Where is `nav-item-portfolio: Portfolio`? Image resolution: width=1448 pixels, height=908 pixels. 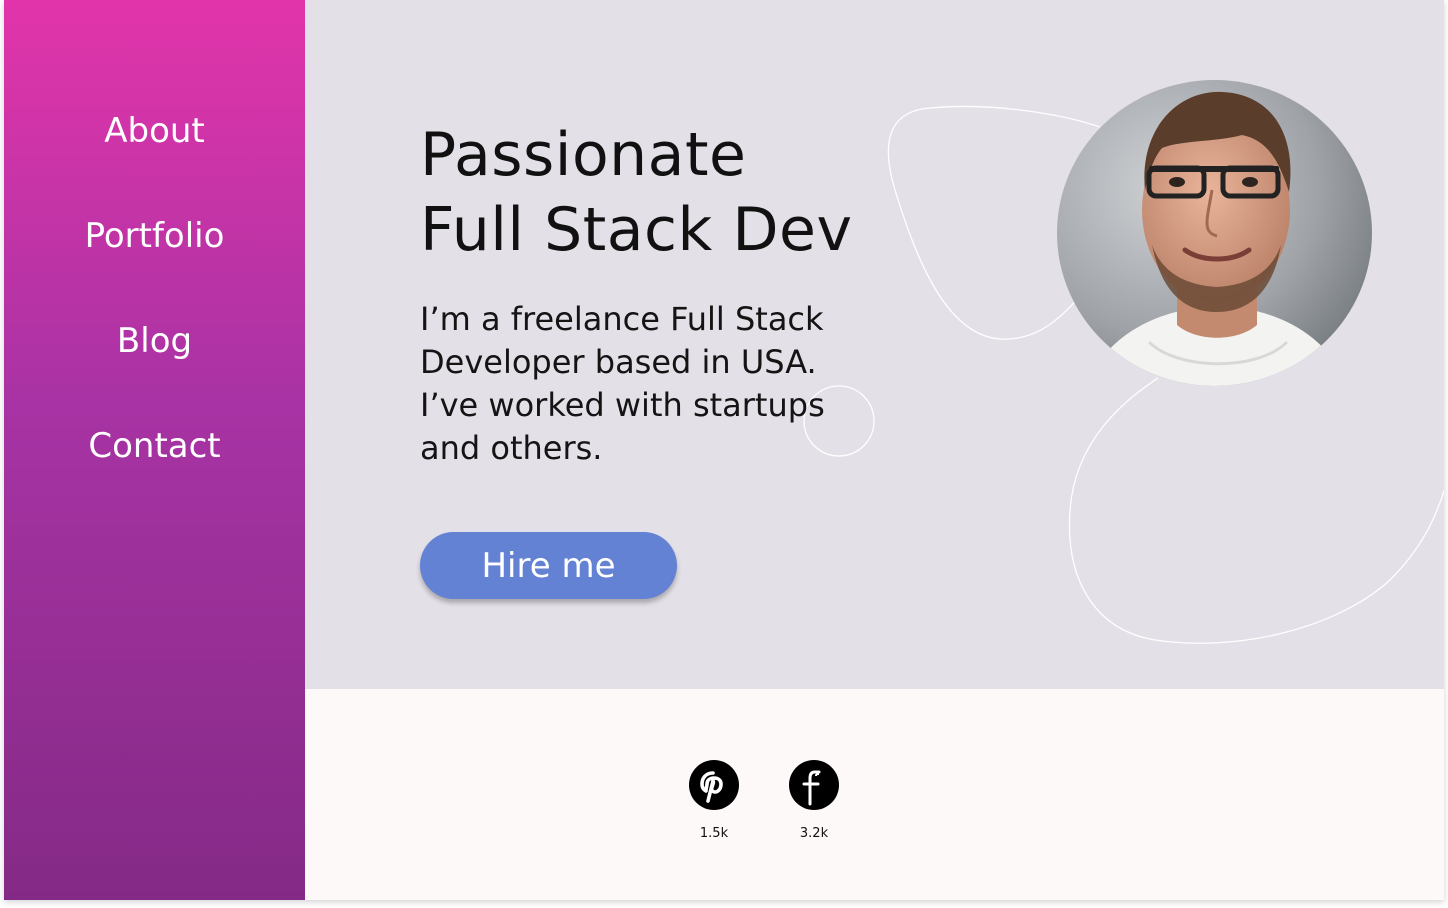
nav-item-portfolio: Portfolio is located at coordinates (154, 236).